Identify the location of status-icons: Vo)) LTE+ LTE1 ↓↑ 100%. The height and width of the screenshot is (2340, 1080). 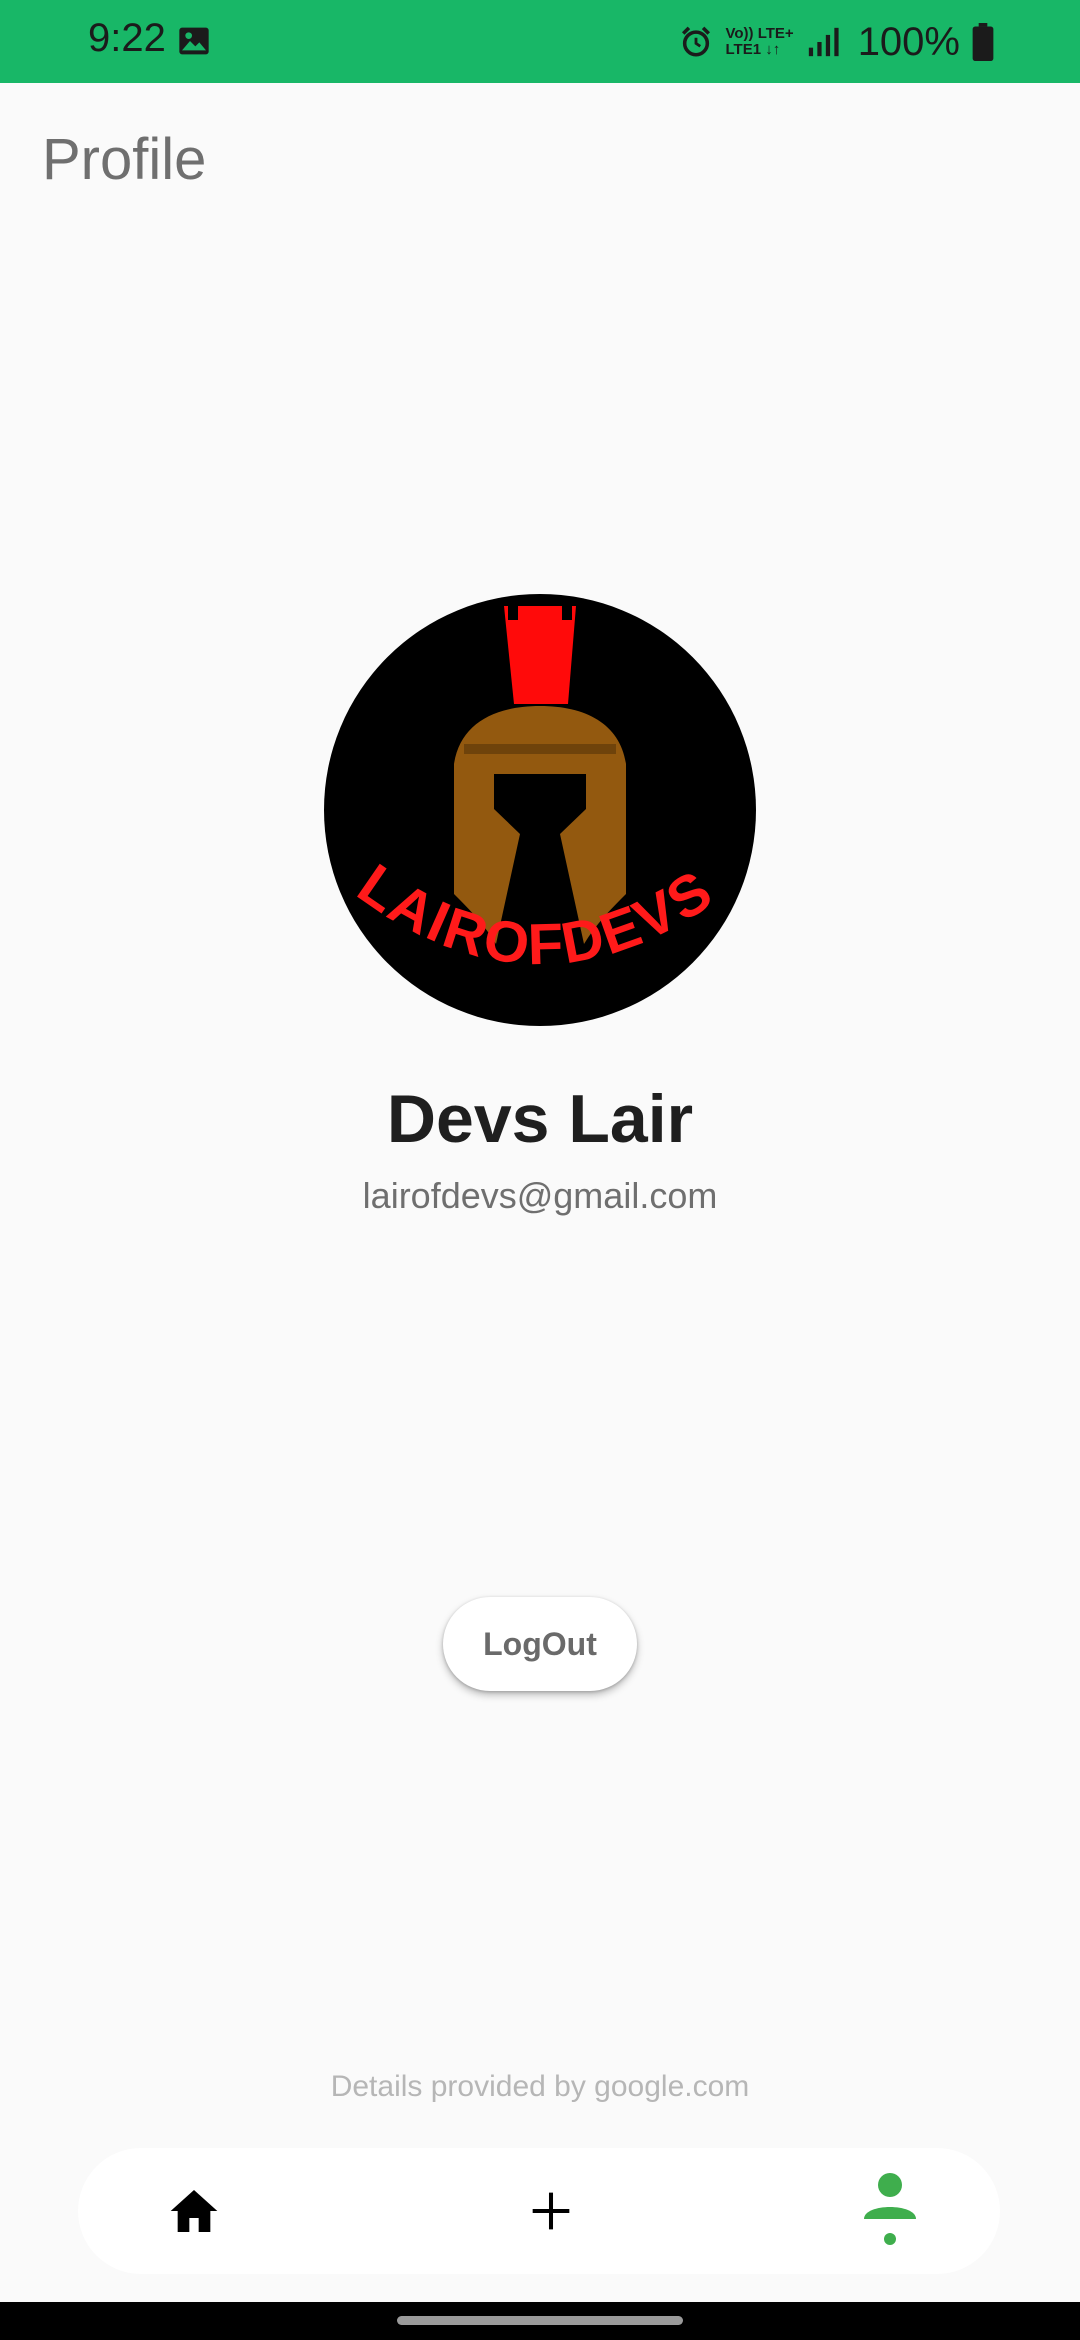
(836, 42).